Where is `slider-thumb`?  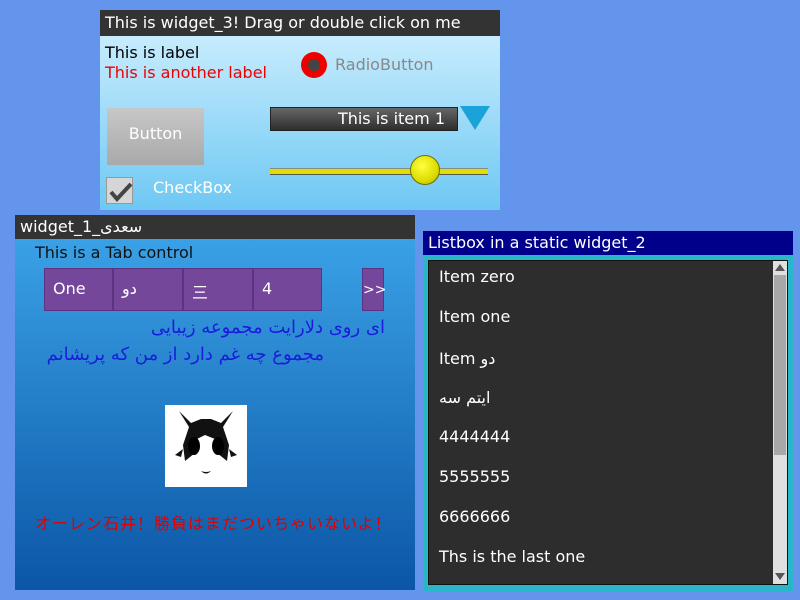 slider-thumb is located at coordinates (424, 170).